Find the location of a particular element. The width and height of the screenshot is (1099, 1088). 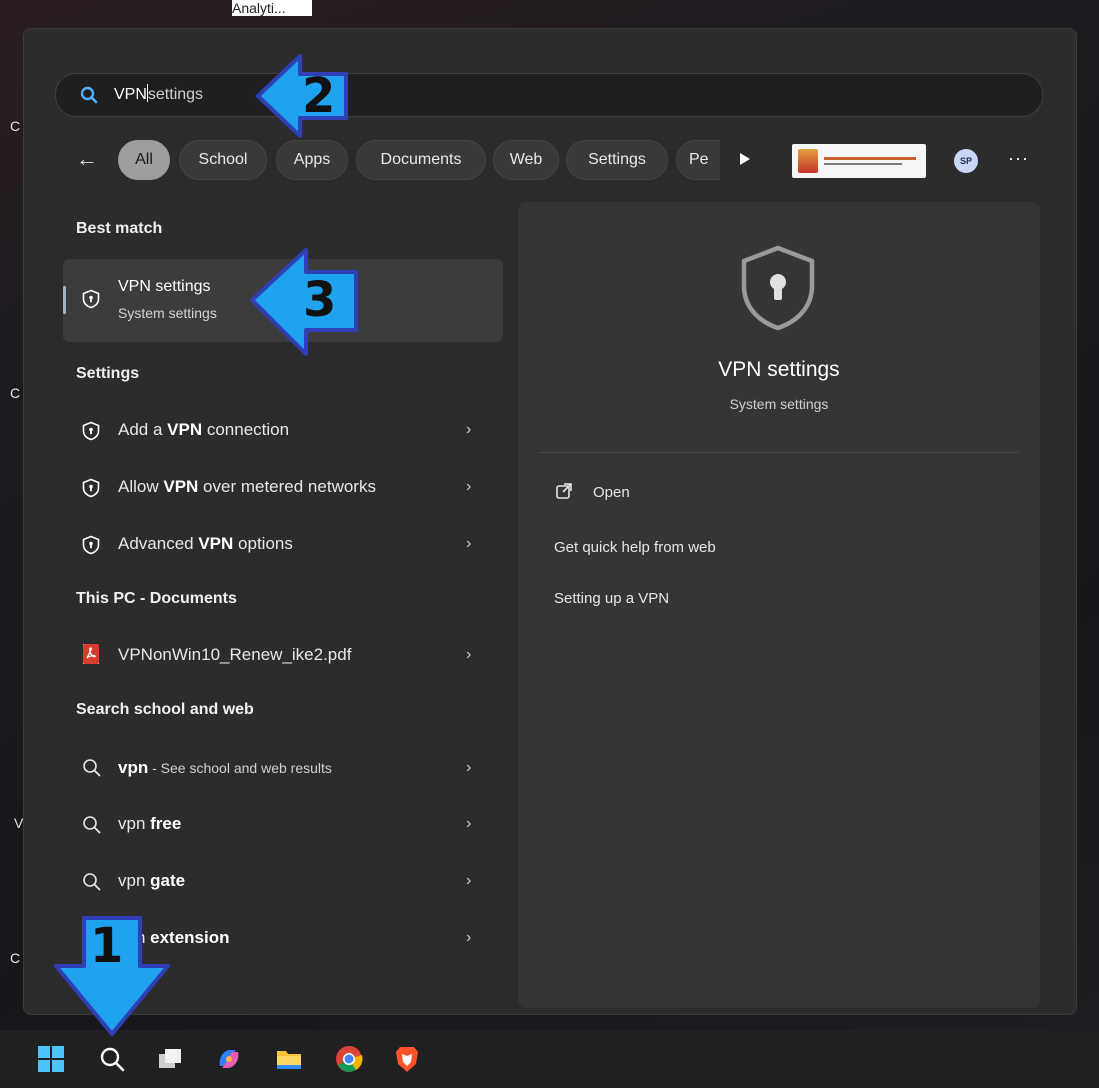

setting-up-vpn-link: Setting up a VPN is located at coordinates (611, 598).